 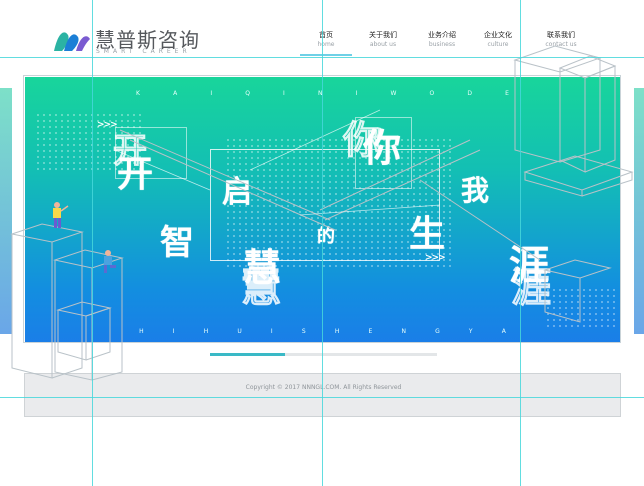 I want to click on nav-business: 业务介绍 business, so click(x=442, y=39).